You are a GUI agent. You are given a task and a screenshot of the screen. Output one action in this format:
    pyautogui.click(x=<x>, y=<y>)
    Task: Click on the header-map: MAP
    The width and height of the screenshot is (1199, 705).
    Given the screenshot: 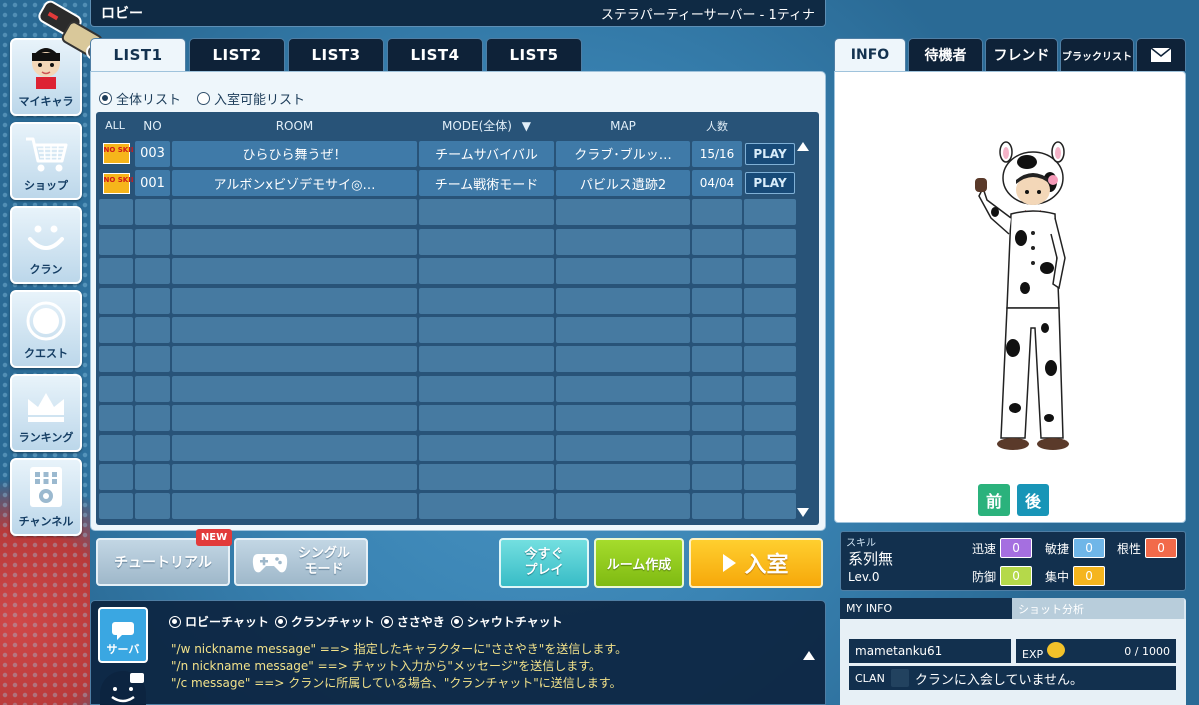 What is the action you would take?
    pyautogui.click(x=623, y=126)
    